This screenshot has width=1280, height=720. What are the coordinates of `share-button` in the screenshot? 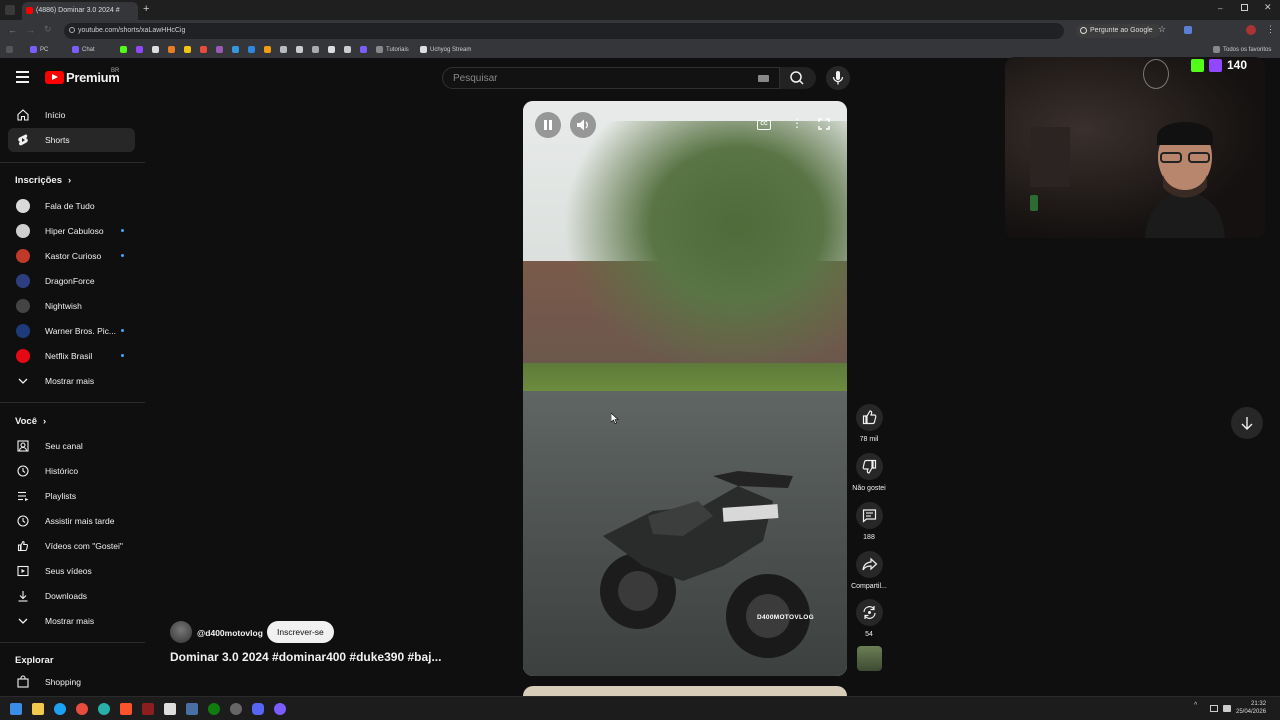 It's located at (869, 564).